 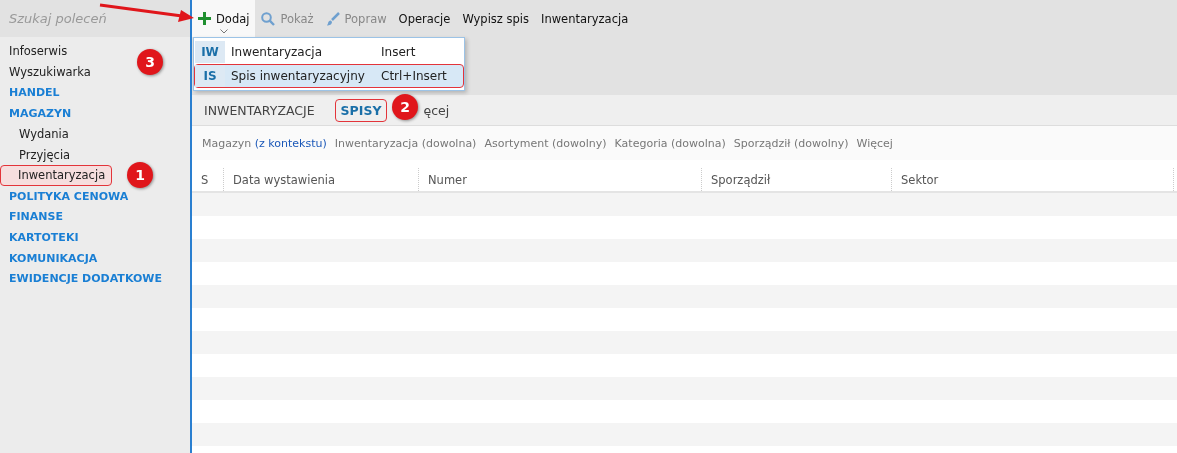 I want to click on toolbar-button: Wypisz spis, so click(x=496, y=18).